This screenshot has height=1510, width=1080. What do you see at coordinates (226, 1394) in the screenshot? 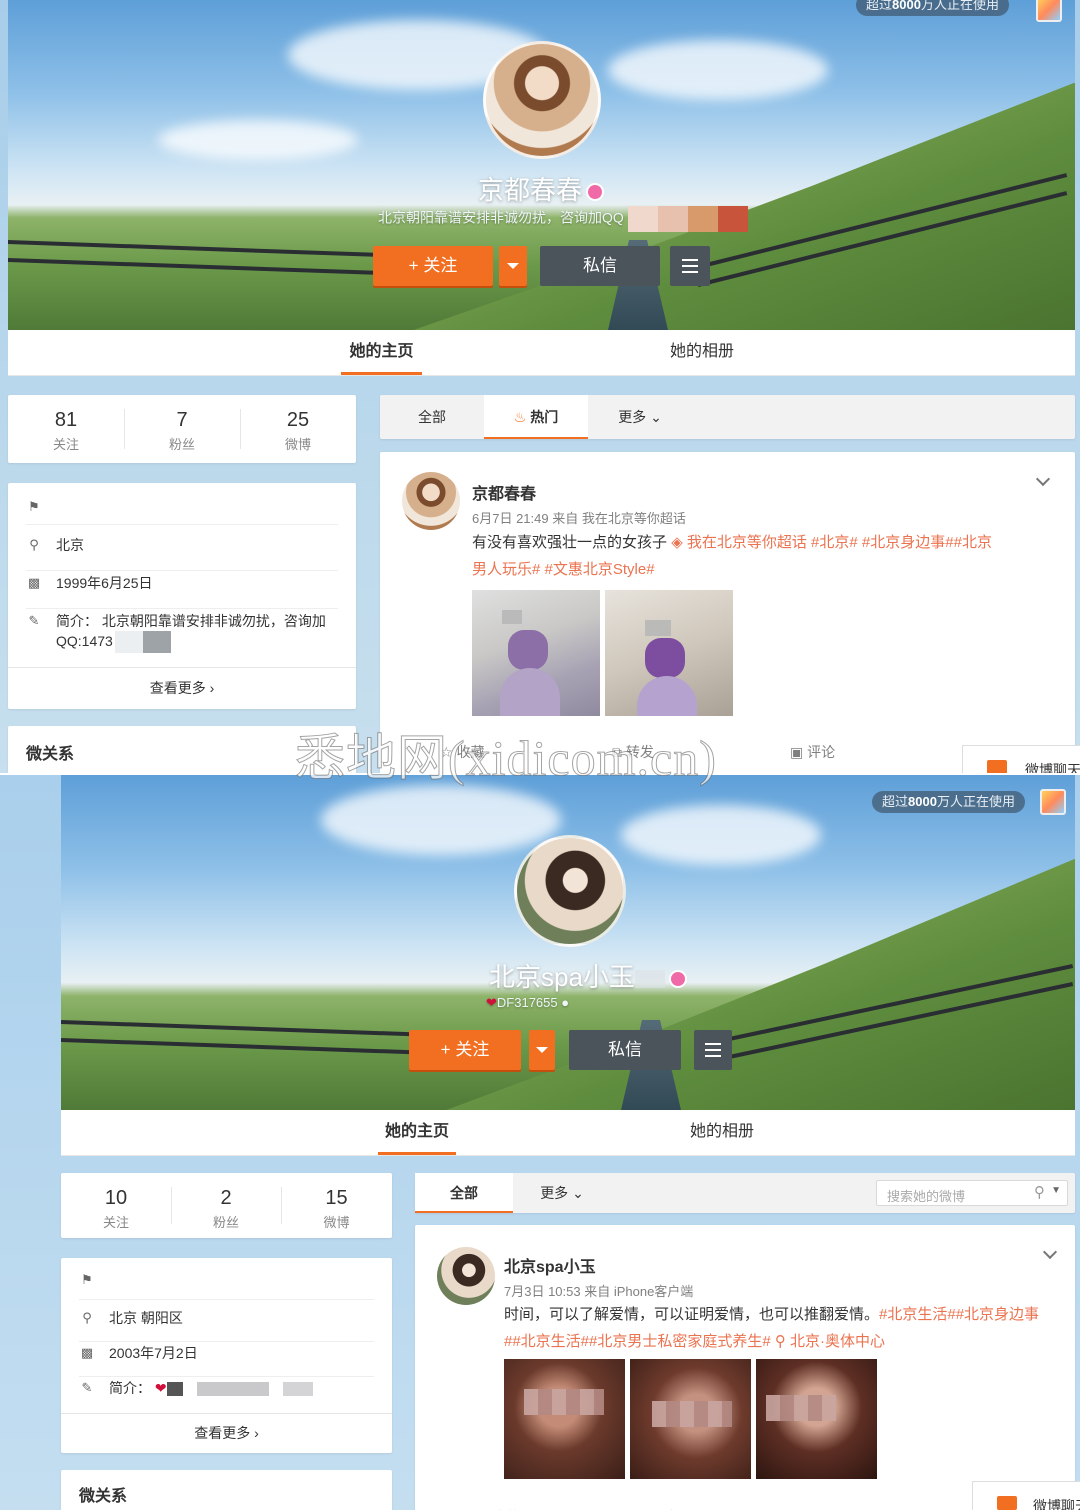
I see `bio-row: ✎ 简介： ❤` at bounding box center [226, 1394].